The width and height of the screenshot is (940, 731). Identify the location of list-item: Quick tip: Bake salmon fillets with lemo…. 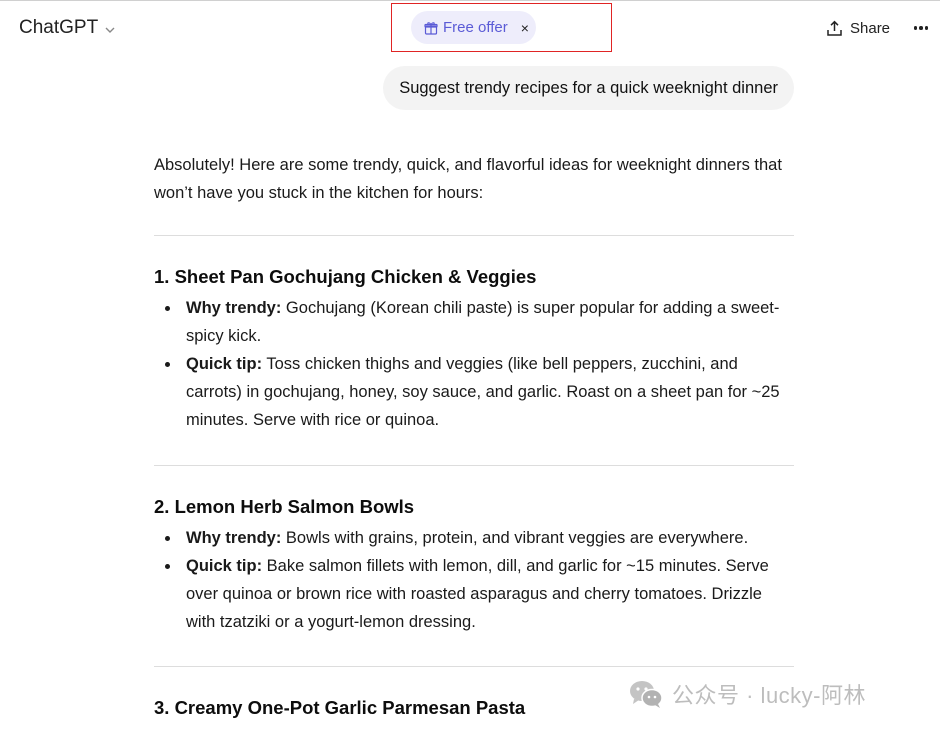
(474, 594).